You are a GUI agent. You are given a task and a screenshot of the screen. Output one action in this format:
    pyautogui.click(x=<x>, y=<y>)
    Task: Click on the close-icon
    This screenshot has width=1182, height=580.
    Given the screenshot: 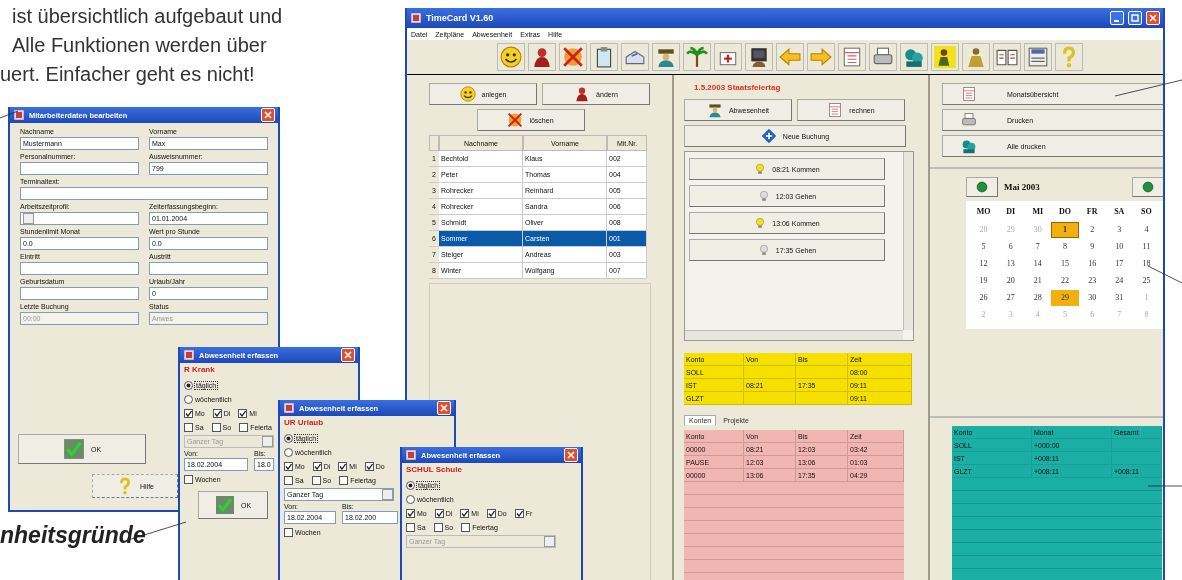 What is the action you would take?
    pyautogui.click(x=1153, y=18)
    